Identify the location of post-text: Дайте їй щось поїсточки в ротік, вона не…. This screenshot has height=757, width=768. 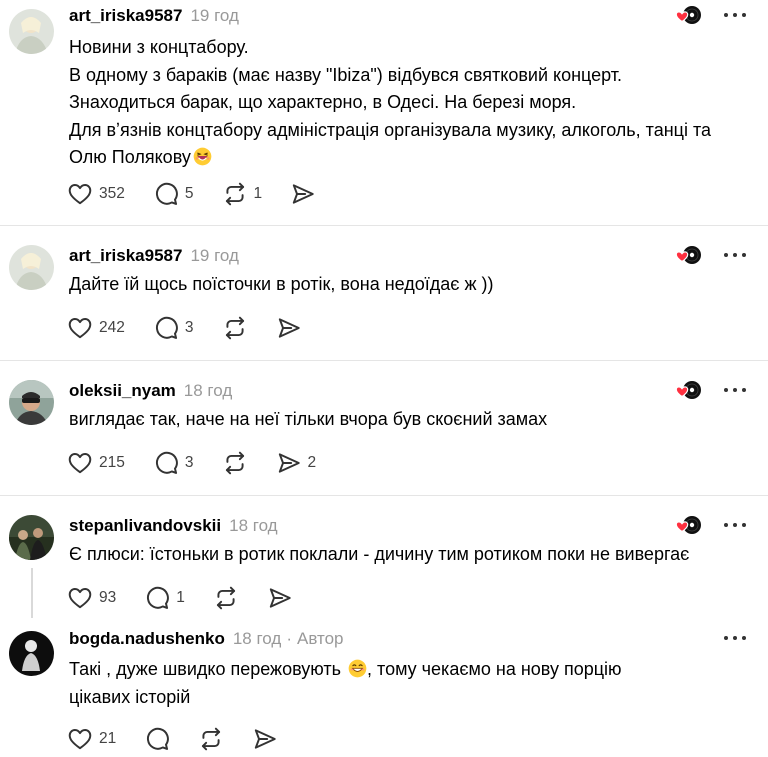
(409, 285).